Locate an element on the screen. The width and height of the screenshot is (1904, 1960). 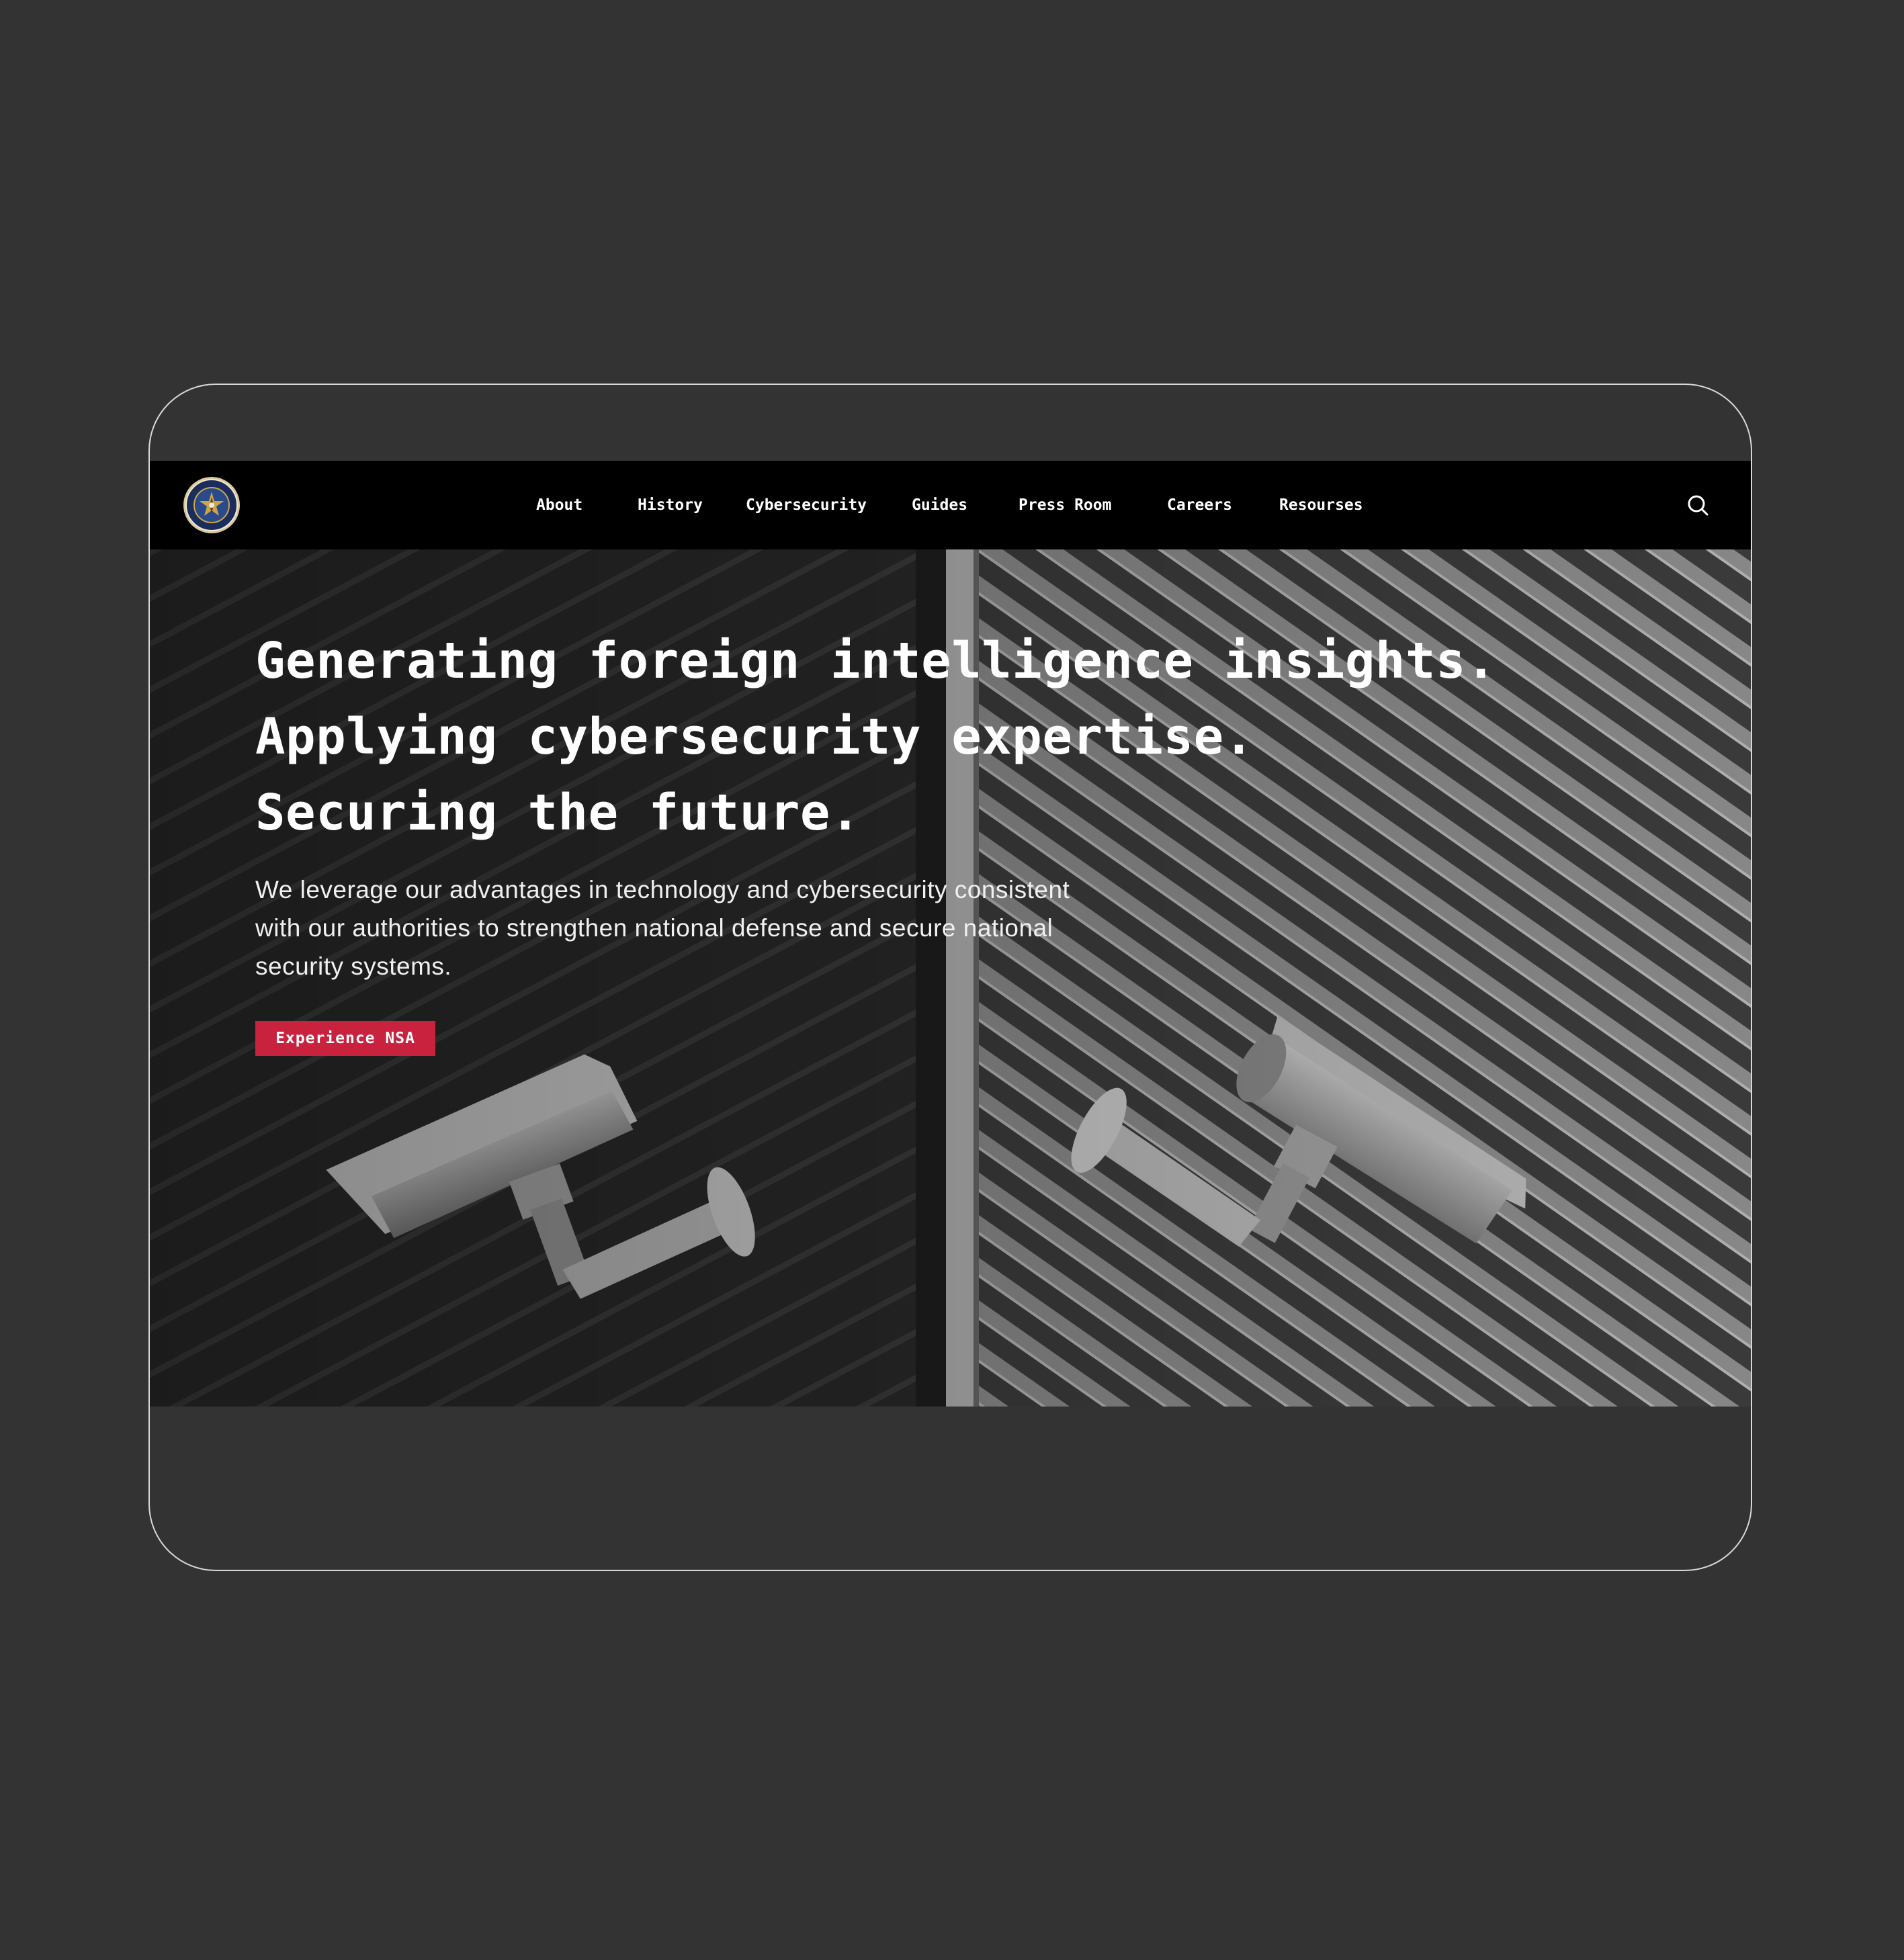
nav-item-history: History is located at coordinates (670, 505).